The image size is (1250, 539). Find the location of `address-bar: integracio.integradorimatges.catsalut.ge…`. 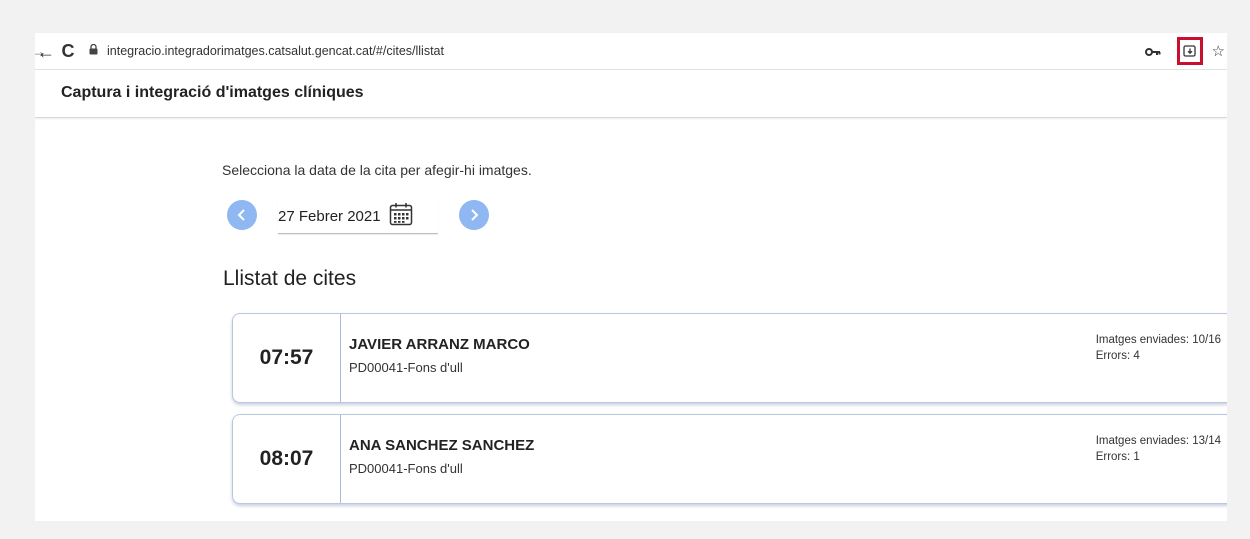

address-bar: integracio.integradorimatges.catsalut.ge… is located at coordinates (589, 51).